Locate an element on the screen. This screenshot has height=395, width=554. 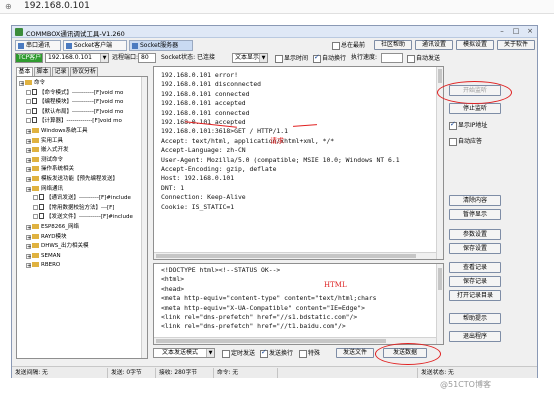
auto-wrap-checkbox: 自动换行 is located at coordinates (329, 58).